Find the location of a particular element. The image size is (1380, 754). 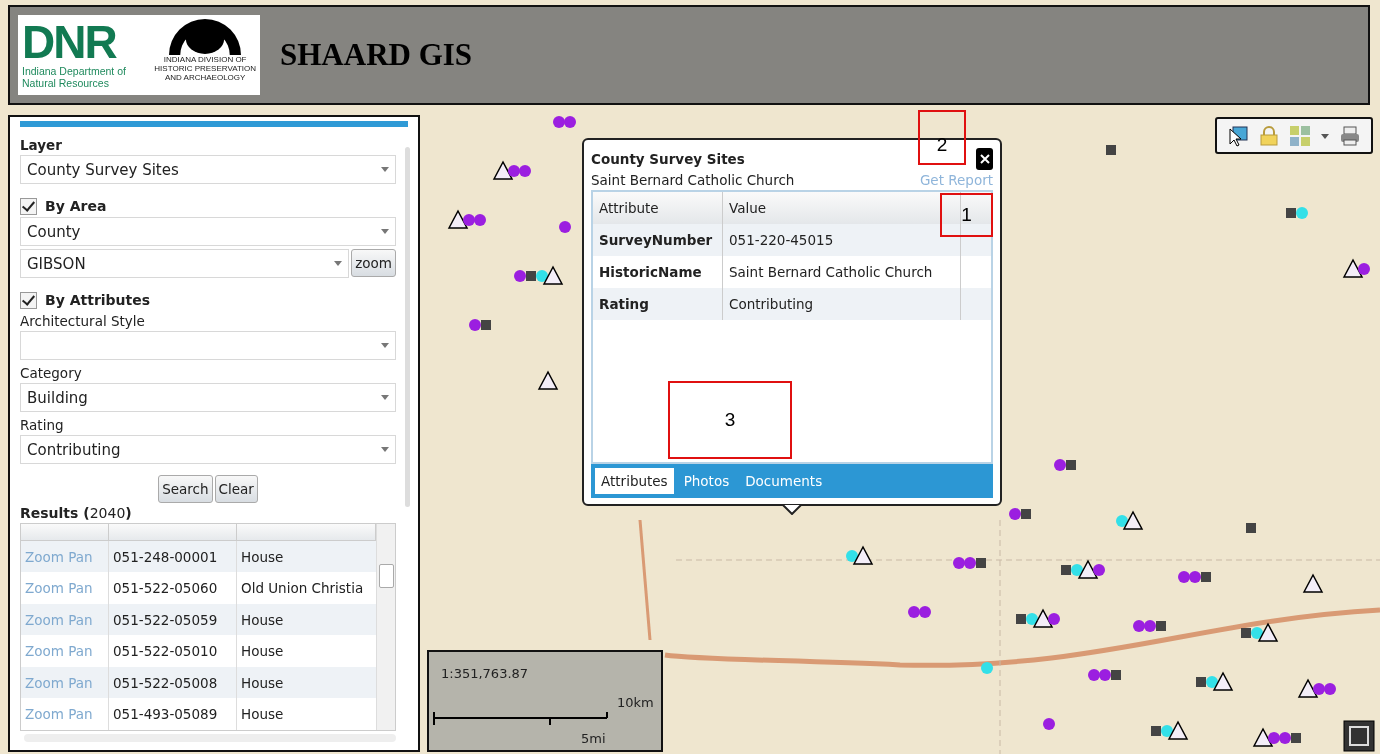

logo-department-text: Indiana Department of is located at coordinates (74, 71).